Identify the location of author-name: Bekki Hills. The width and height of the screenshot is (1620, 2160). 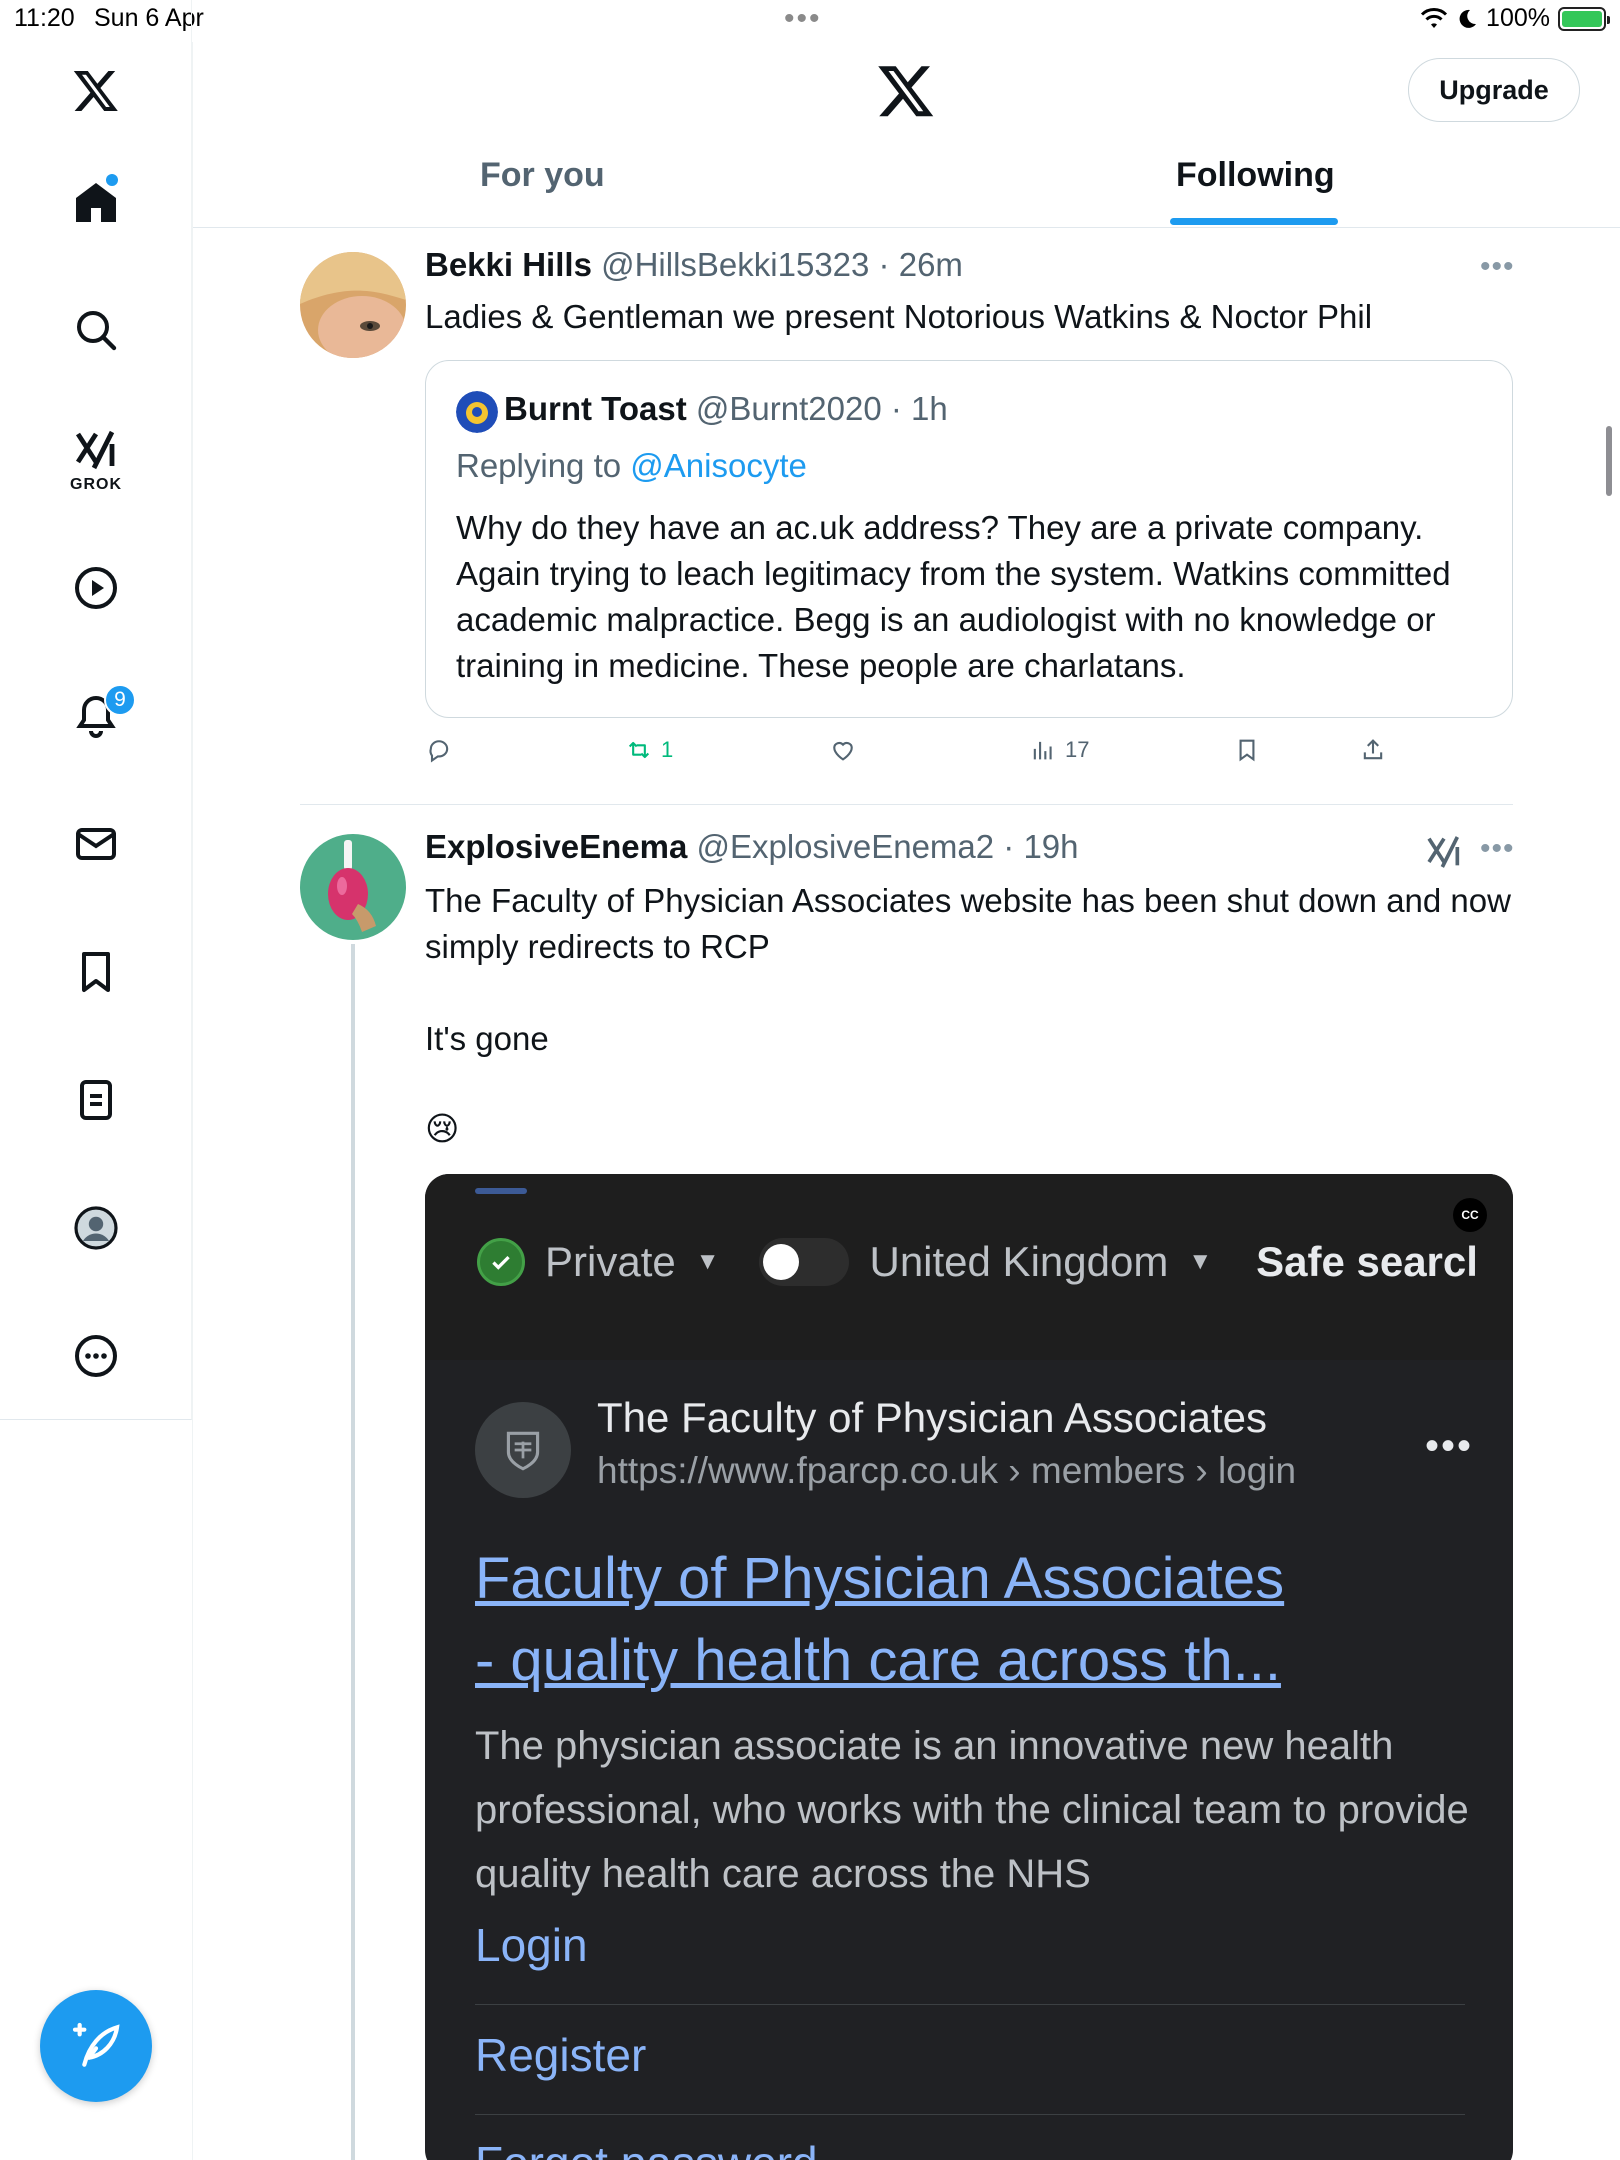
(508, 264).